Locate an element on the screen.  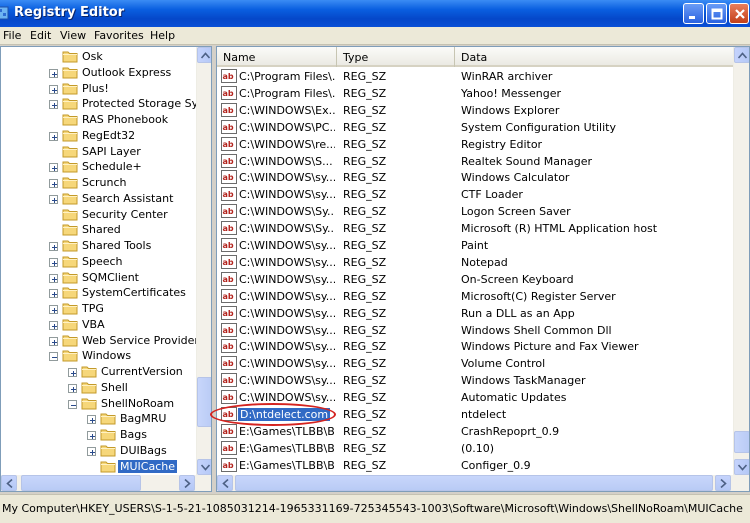
tree-scroll-up-button is located at coordinates (204, 55).